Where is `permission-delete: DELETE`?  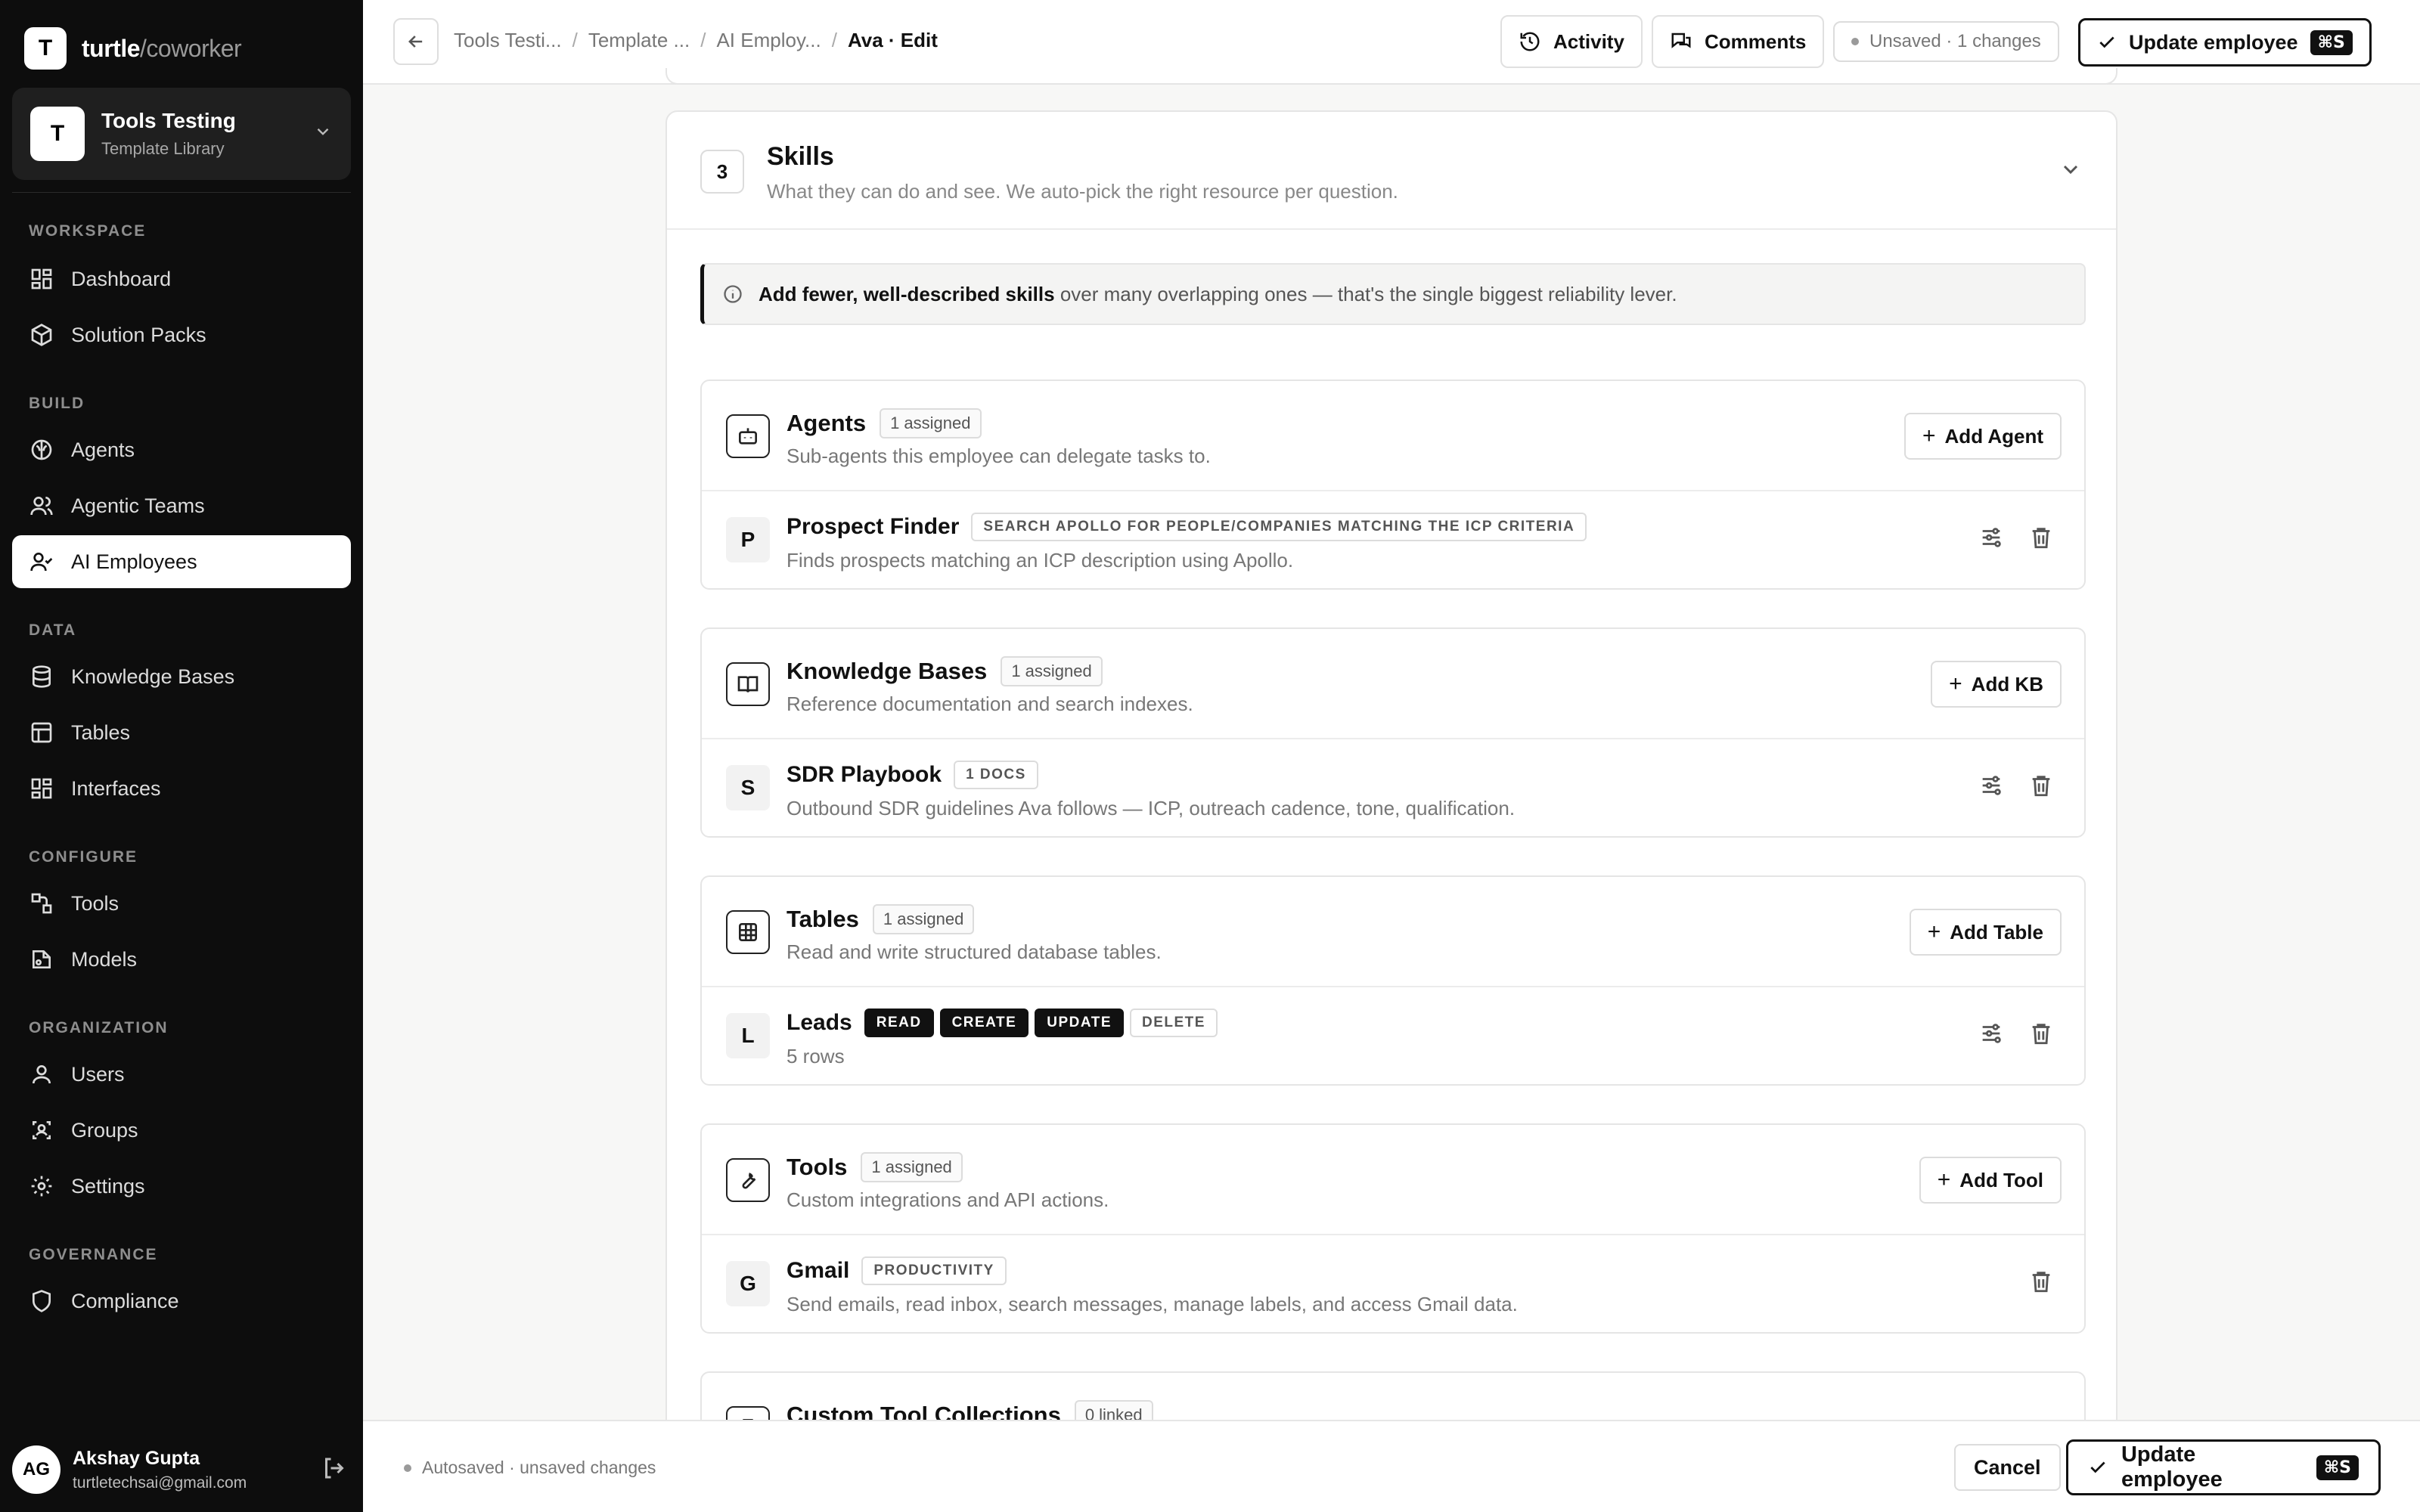 permission-delete: DELETE is located at coordinates (1174, 1023).